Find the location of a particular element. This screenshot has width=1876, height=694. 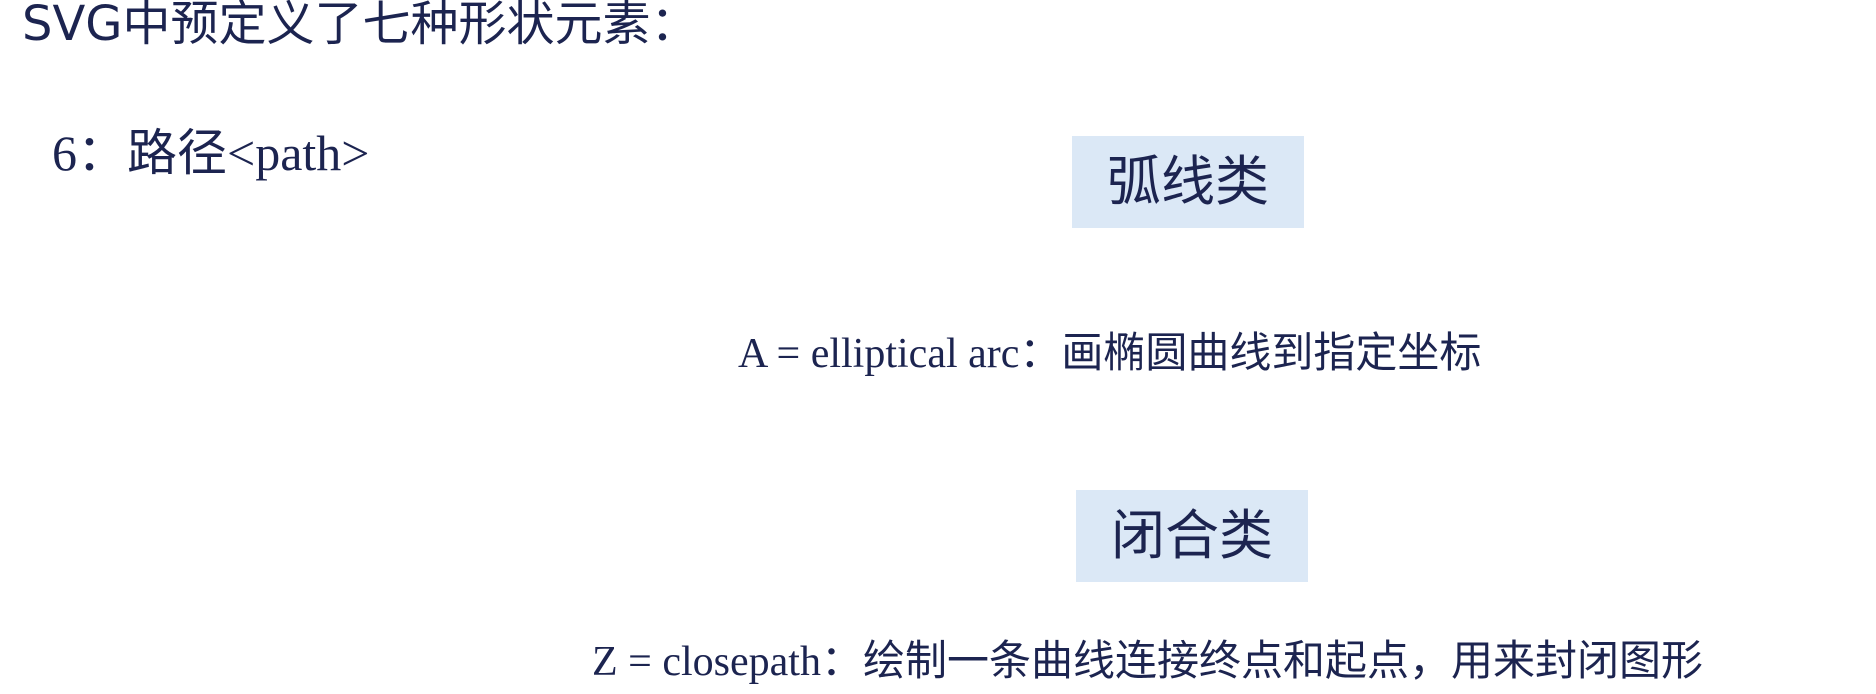

slide-title: SVG中预定义了七种形状元素： is located at coordinates (360, 26).